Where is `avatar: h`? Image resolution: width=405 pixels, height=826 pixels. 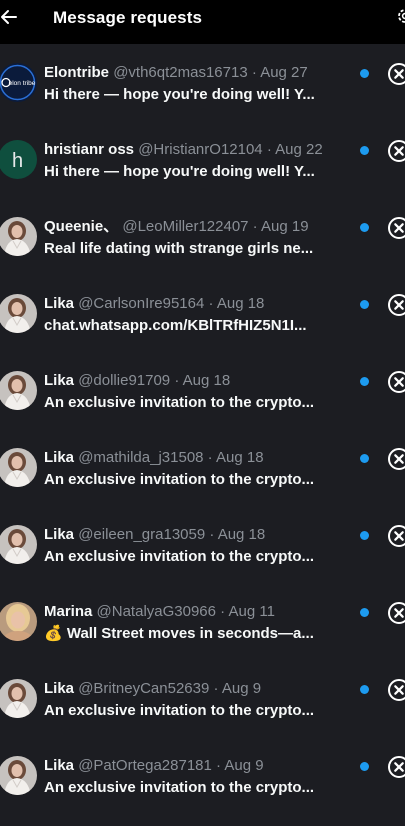 avatar: h is located at coordinates (18, 159).